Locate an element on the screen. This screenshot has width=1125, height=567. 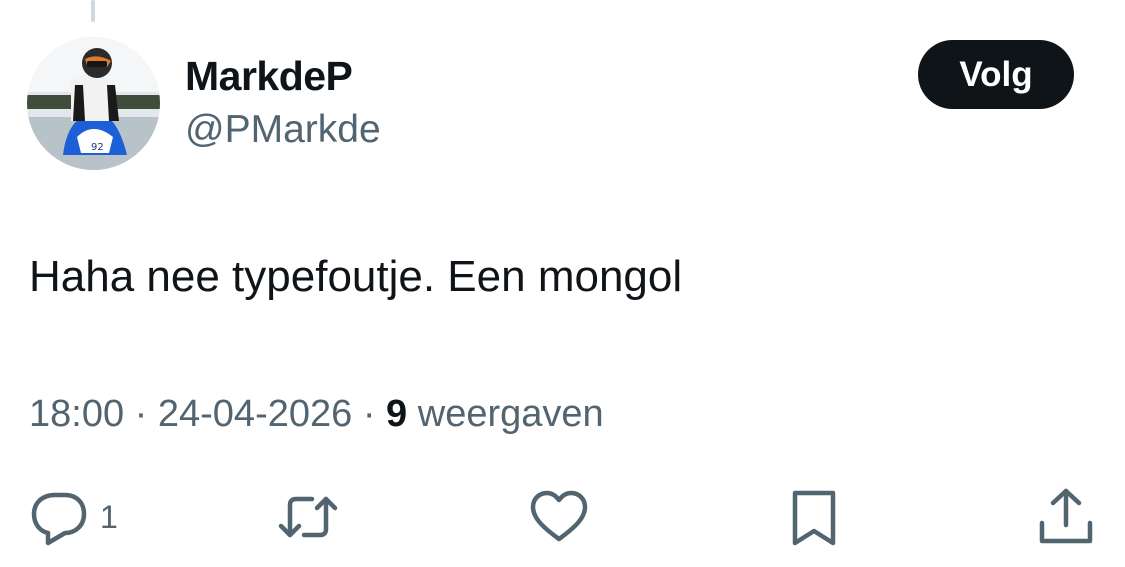
bookmark-icon is located at coordinates (814, 518).